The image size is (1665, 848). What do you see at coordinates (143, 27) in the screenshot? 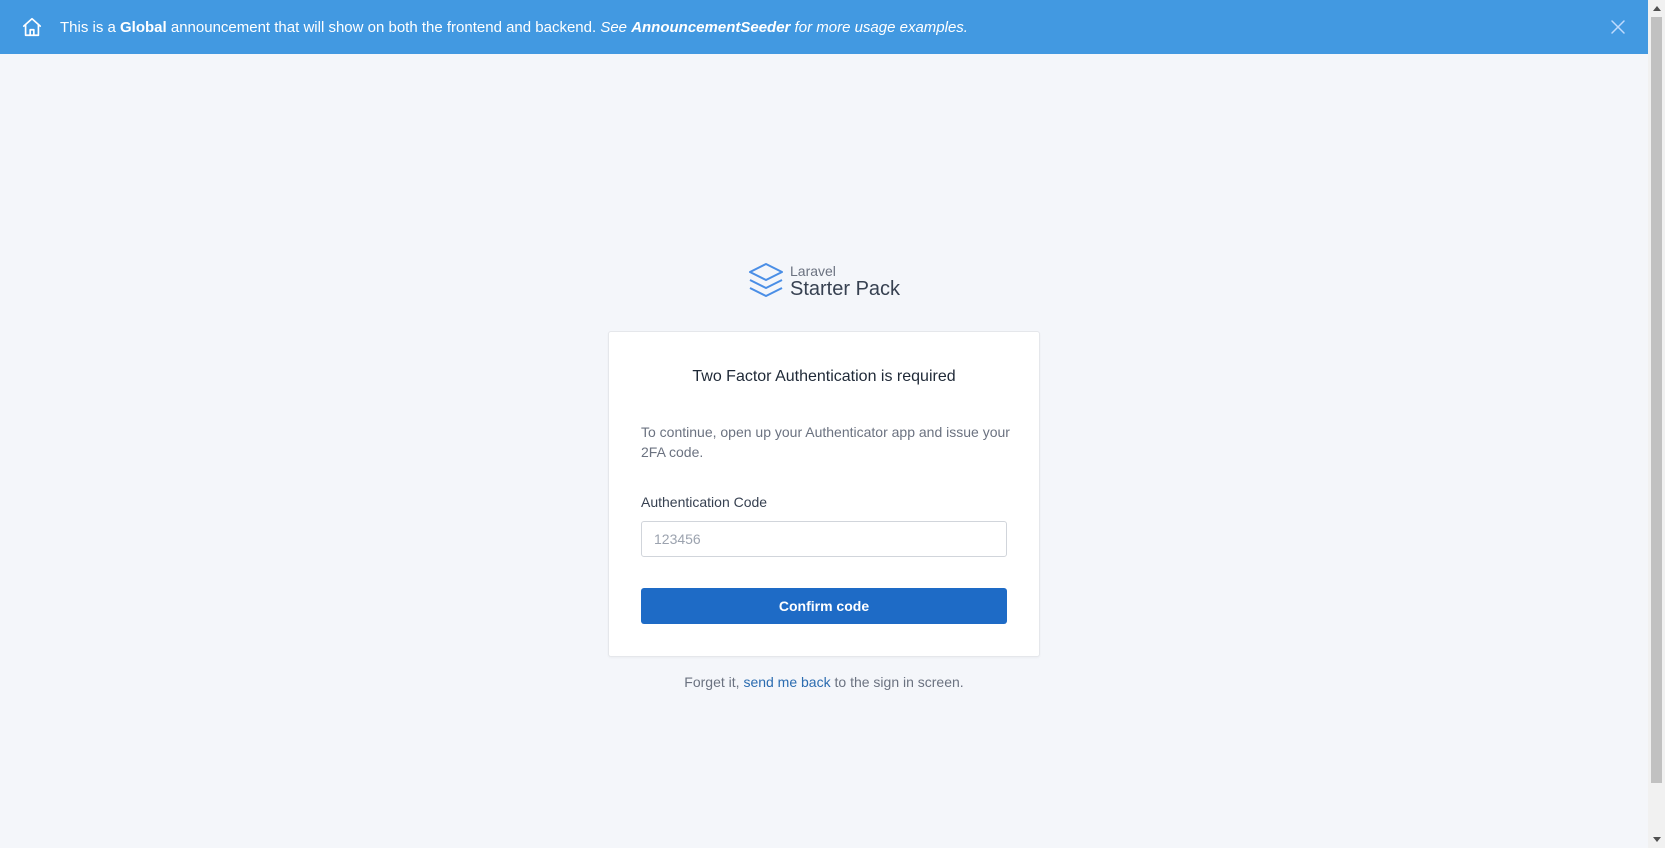
I see `announcement-bold: Global` at bounding box center [143, 27].